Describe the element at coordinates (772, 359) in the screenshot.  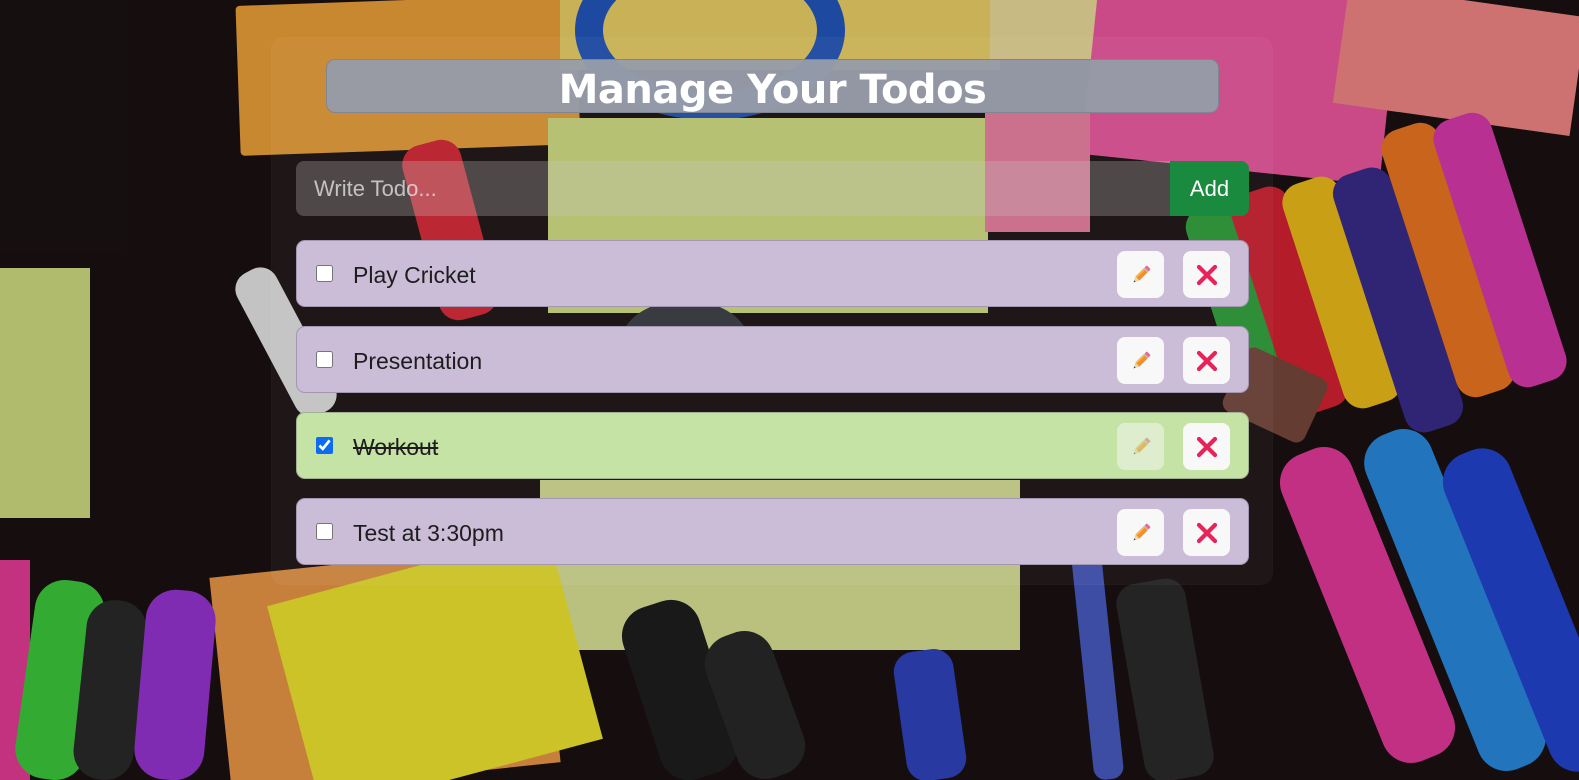
I see `todo-item: Presentation` at that location.